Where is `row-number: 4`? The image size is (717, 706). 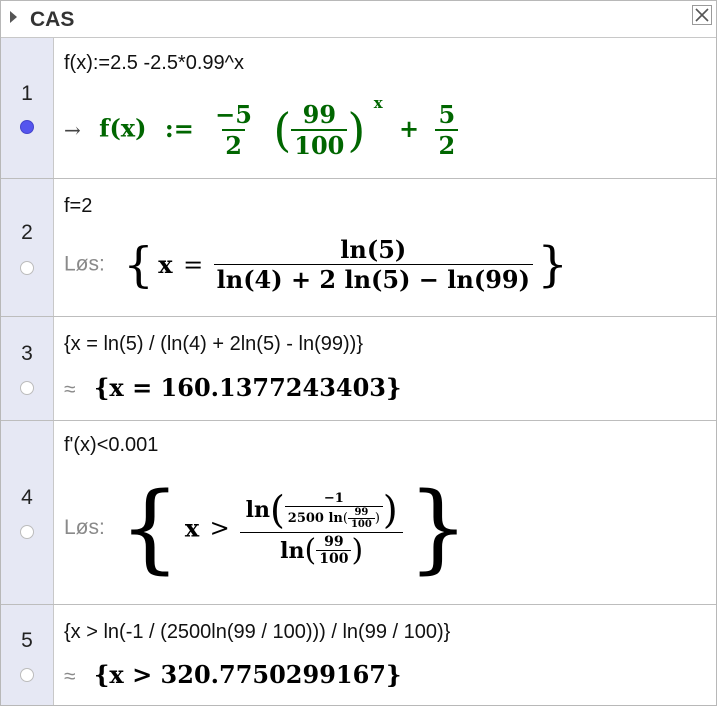 row-number: 4 is located at coordinates (27, 497).